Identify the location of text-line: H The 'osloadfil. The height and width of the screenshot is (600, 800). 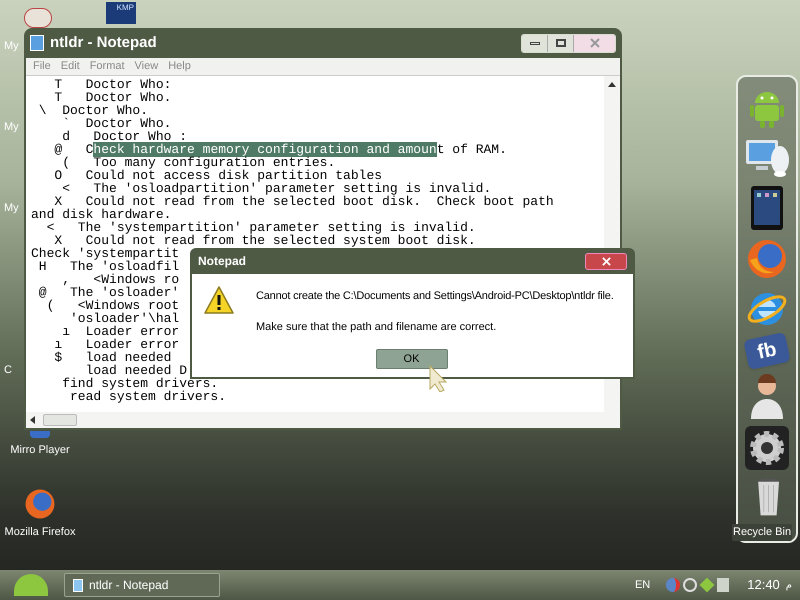
(109, 266).